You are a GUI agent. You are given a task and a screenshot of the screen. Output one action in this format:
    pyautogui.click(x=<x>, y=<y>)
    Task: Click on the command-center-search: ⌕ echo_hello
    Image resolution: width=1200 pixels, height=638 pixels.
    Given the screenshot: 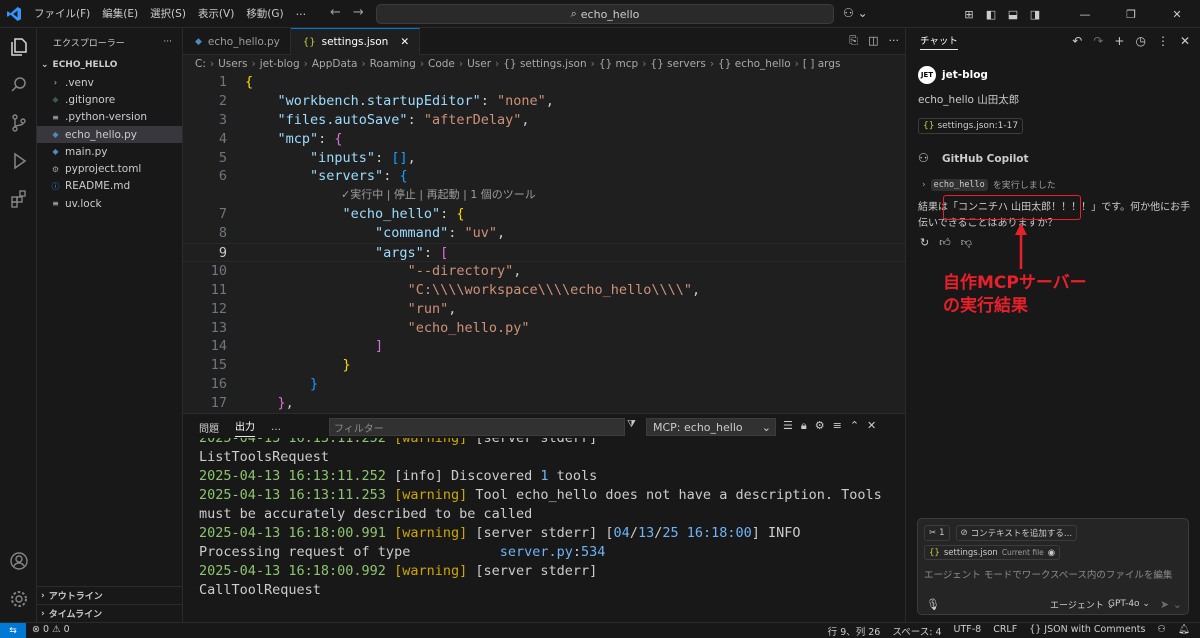 What is the action you would take?
    pyautogui.click(x=605, y=14)
    